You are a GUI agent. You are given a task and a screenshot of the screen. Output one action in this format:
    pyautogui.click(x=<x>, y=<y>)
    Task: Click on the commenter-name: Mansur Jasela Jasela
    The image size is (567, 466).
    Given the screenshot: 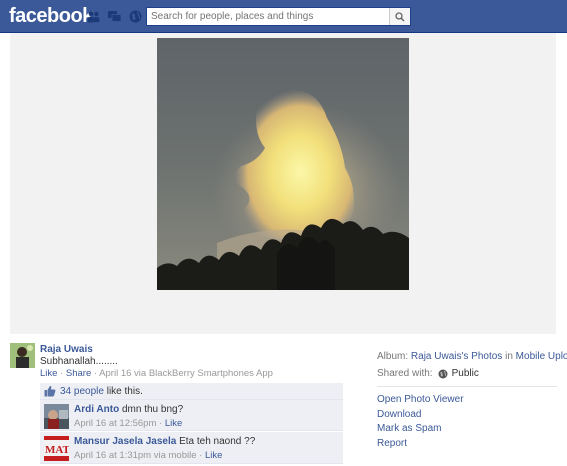 What is the action you would take?
    pyautogui.click(x=125, y=441)
    